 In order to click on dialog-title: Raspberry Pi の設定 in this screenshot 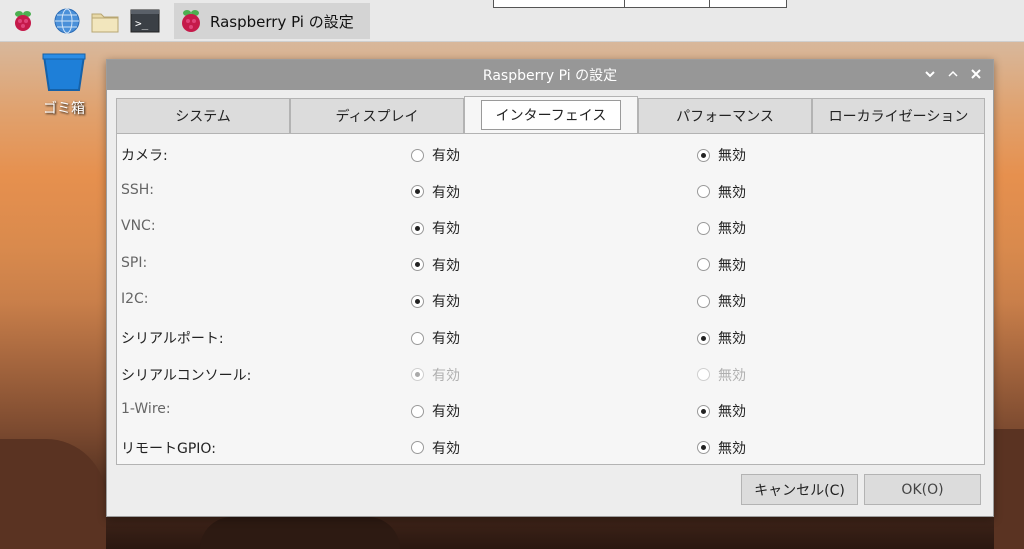, I will do `click(550, 76)`.